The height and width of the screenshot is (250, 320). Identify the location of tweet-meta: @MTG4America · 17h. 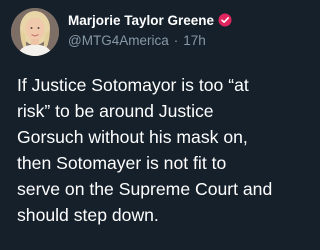
(180, 41).